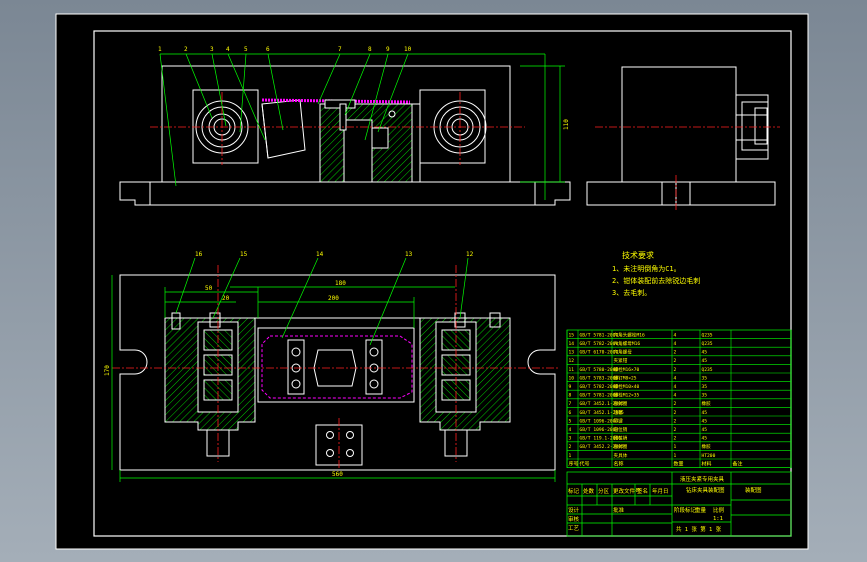  Describe the element at coordinates (621, 438) in the screenshot. I see `bom-cell-name: 圆柱销` at that location.